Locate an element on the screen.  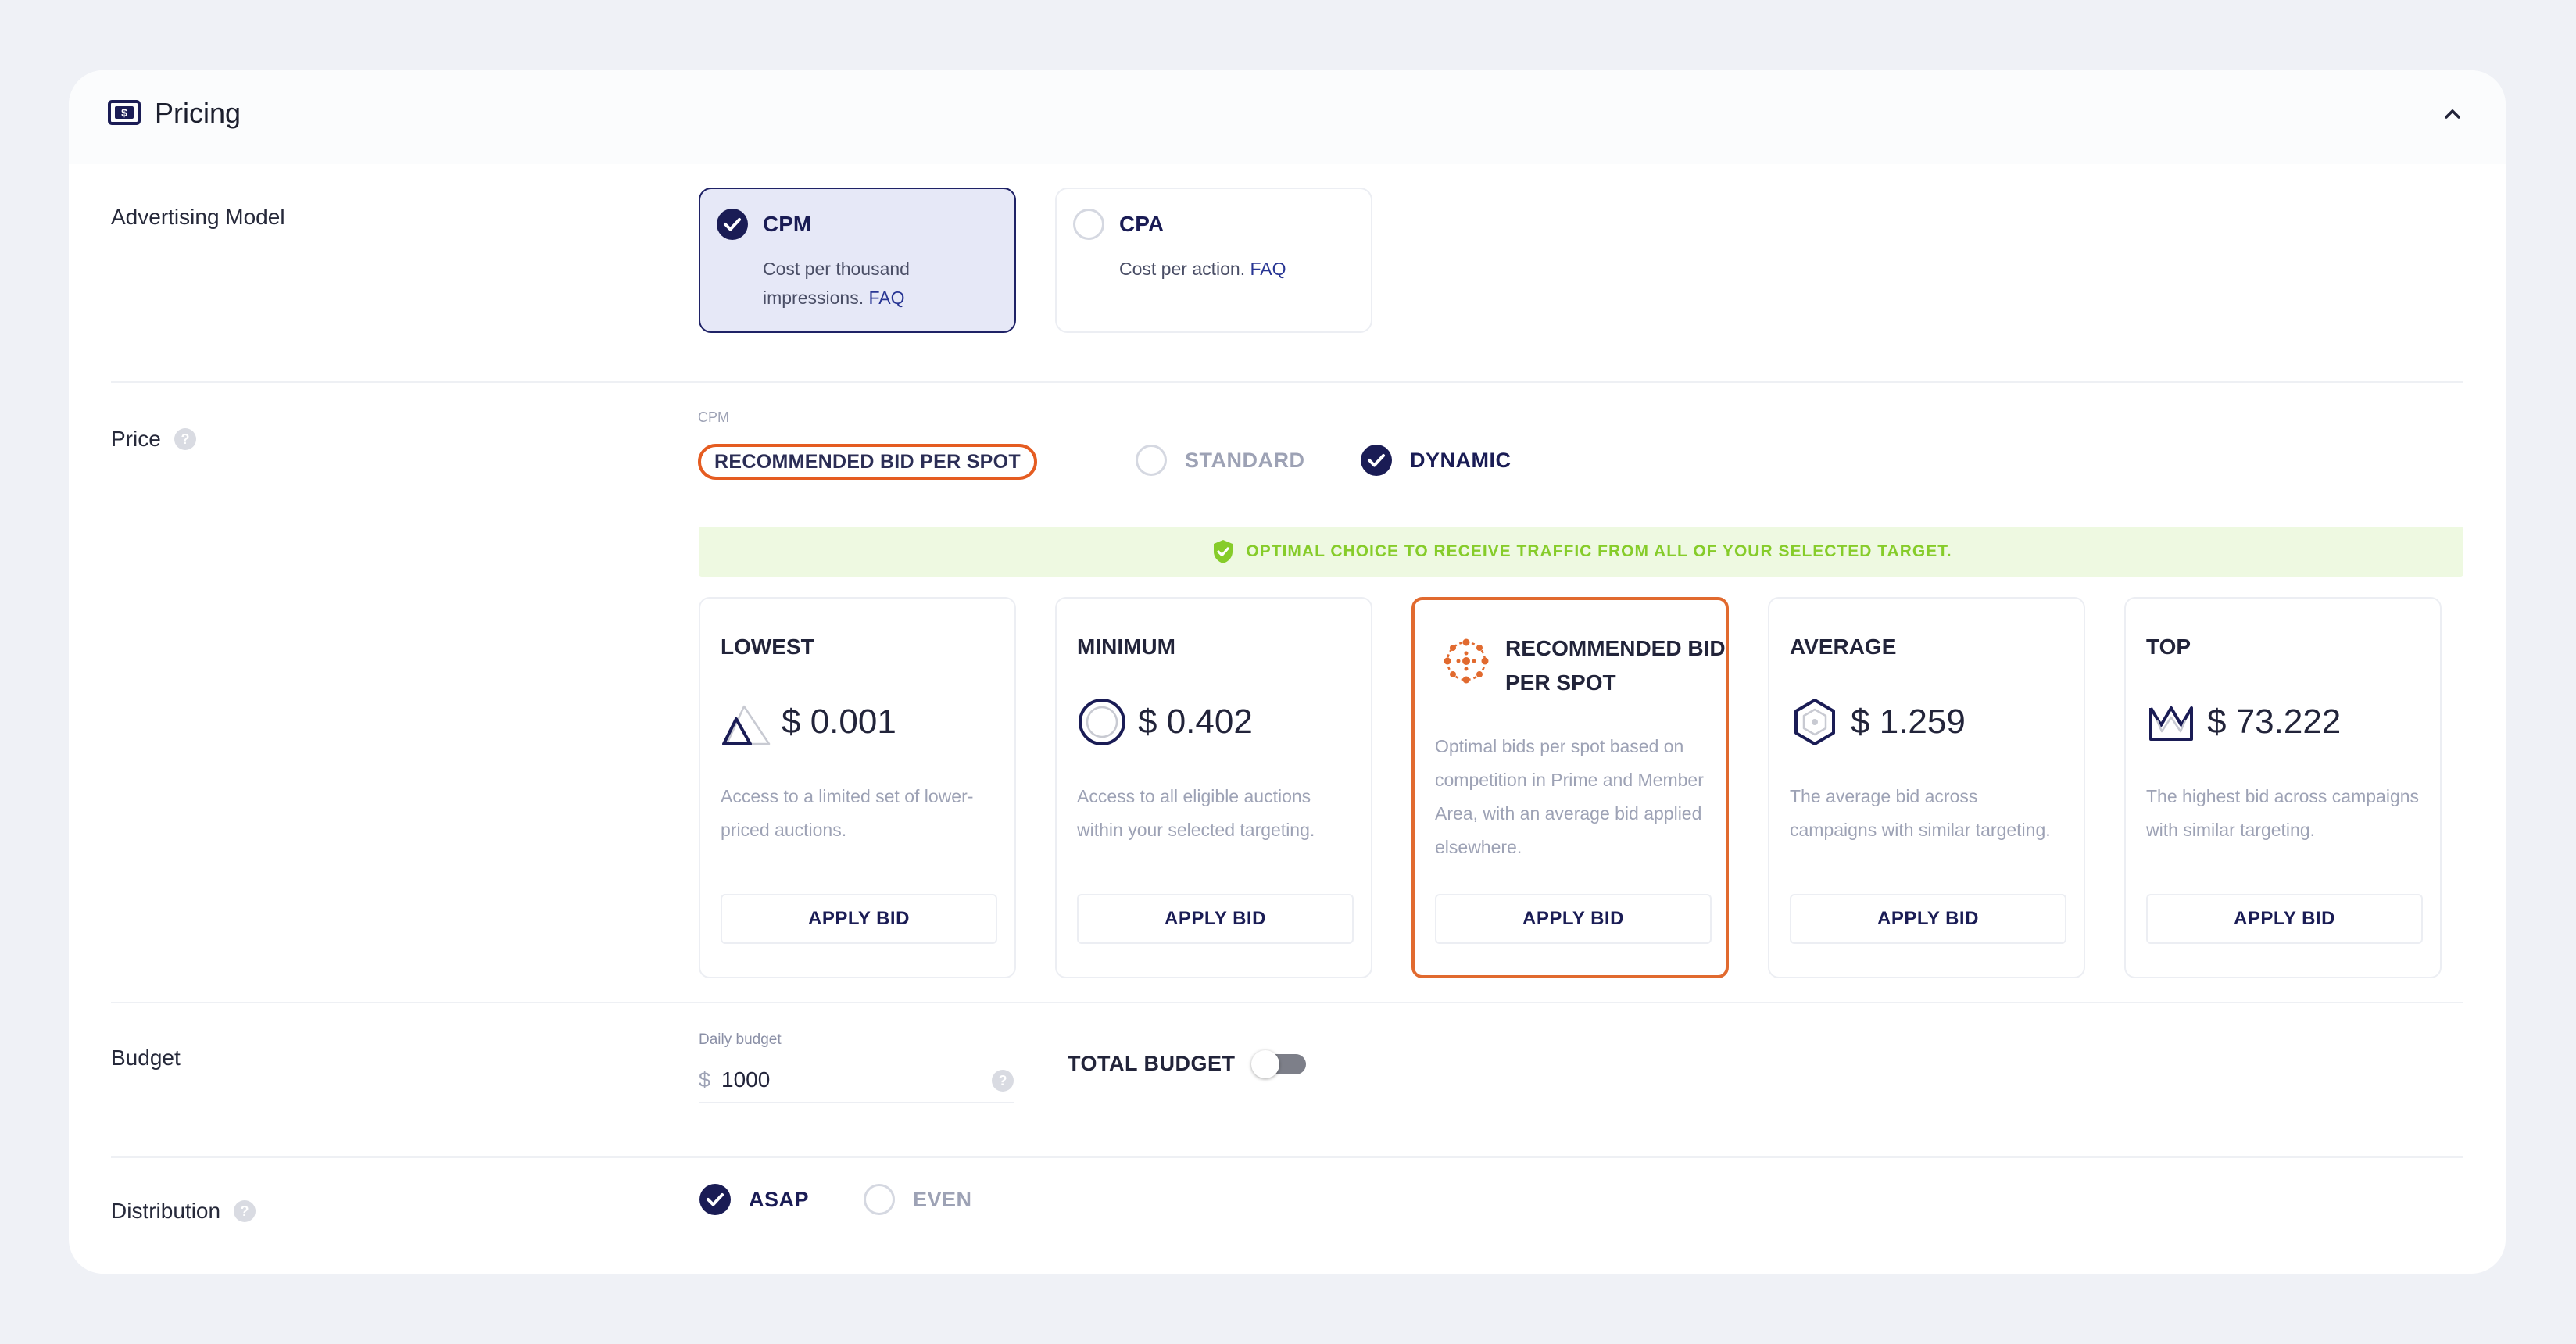
dollar-bill-icon: $ is located at coordinates (124, 112).